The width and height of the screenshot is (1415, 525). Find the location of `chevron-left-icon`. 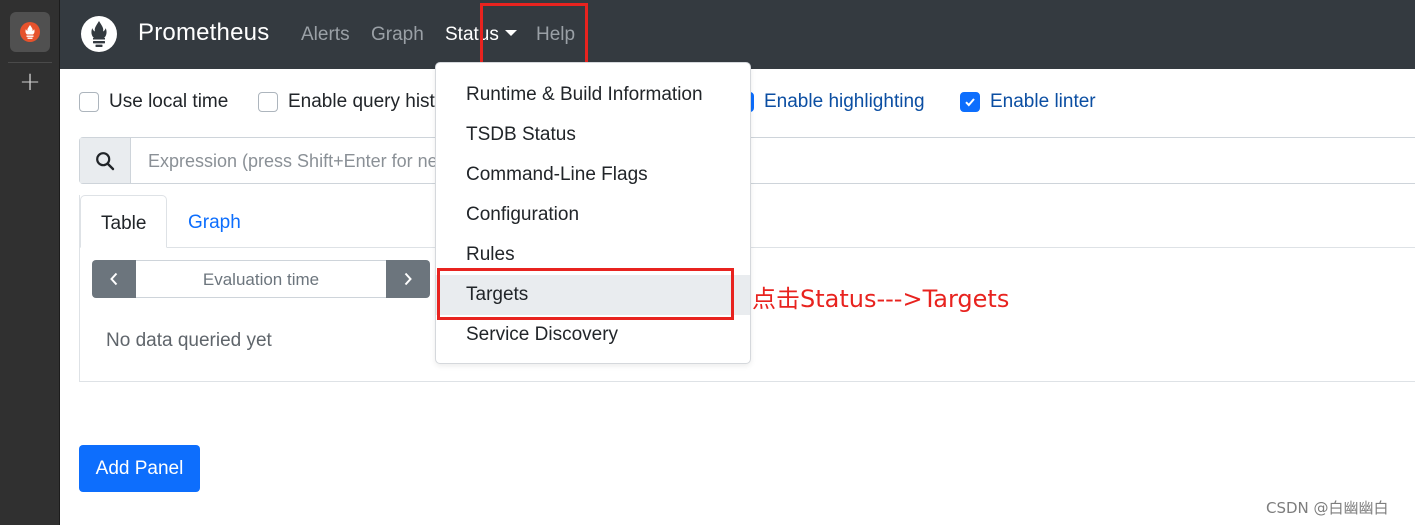

chevron-left-icon is located at coordinates (114, 279).